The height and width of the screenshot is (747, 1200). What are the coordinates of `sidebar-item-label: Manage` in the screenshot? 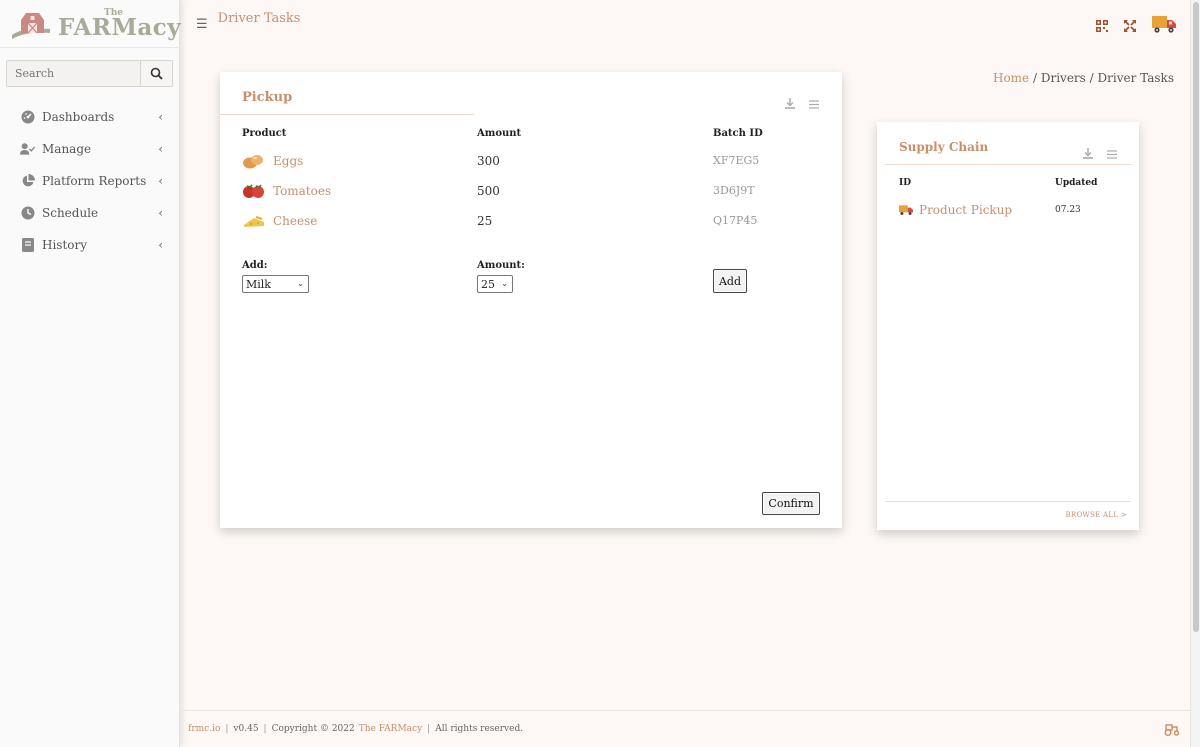 It's located at (67, 149).